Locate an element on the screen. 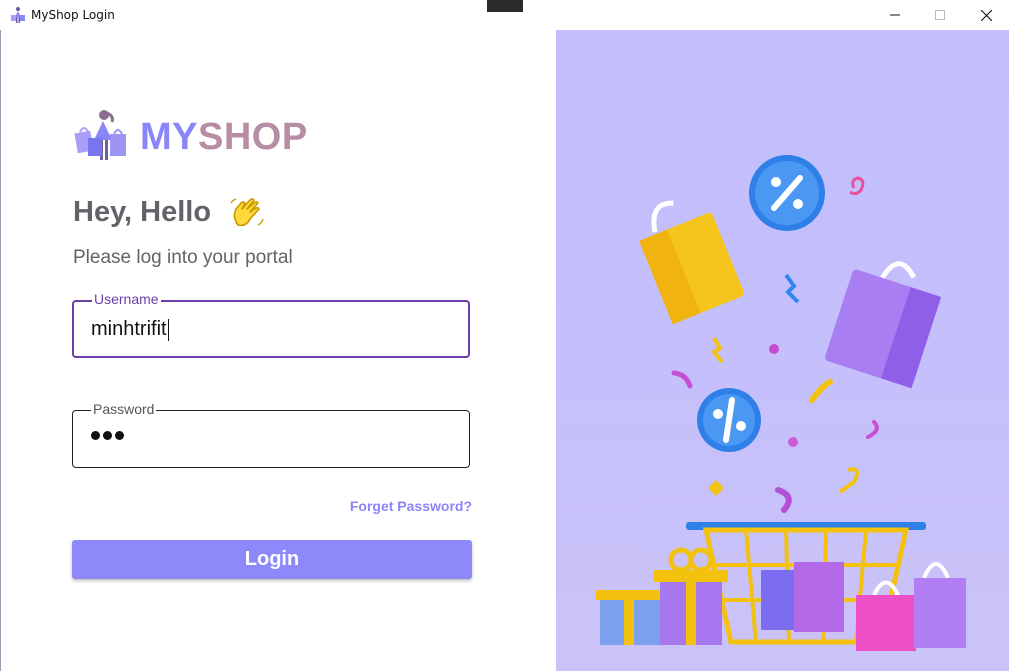 The image size is (1009, 671). window-strip is located at coordinates (505, 6).